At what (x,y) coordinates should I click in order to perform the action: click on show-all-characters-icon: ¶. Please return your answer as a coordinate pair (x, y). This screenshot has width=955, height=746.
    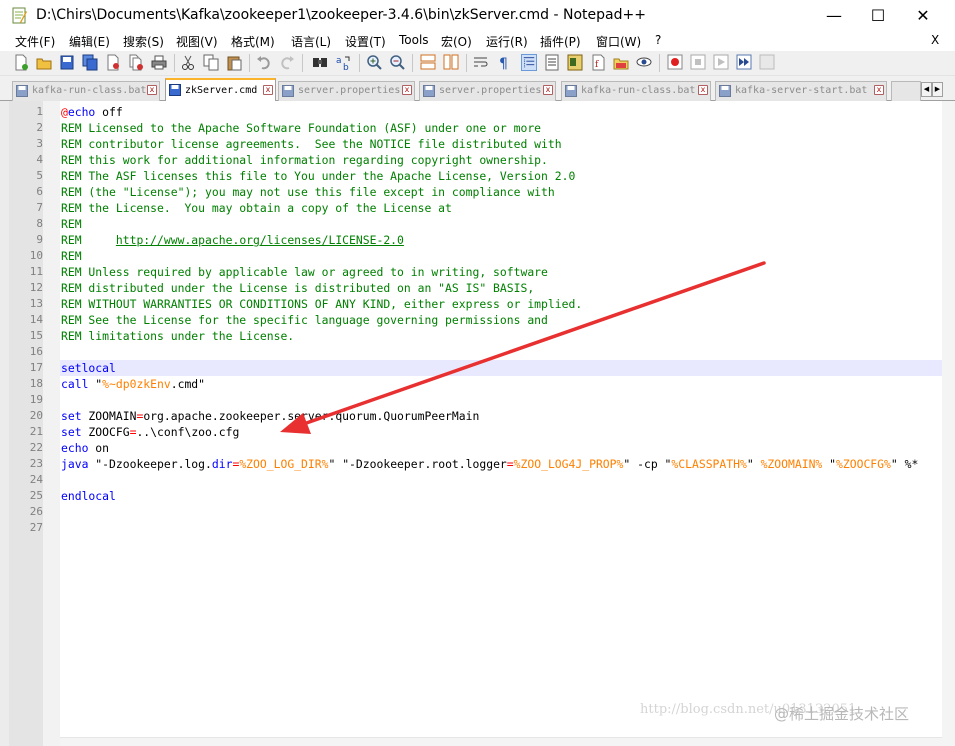
    Looking at the image, I should click on (504, 62).